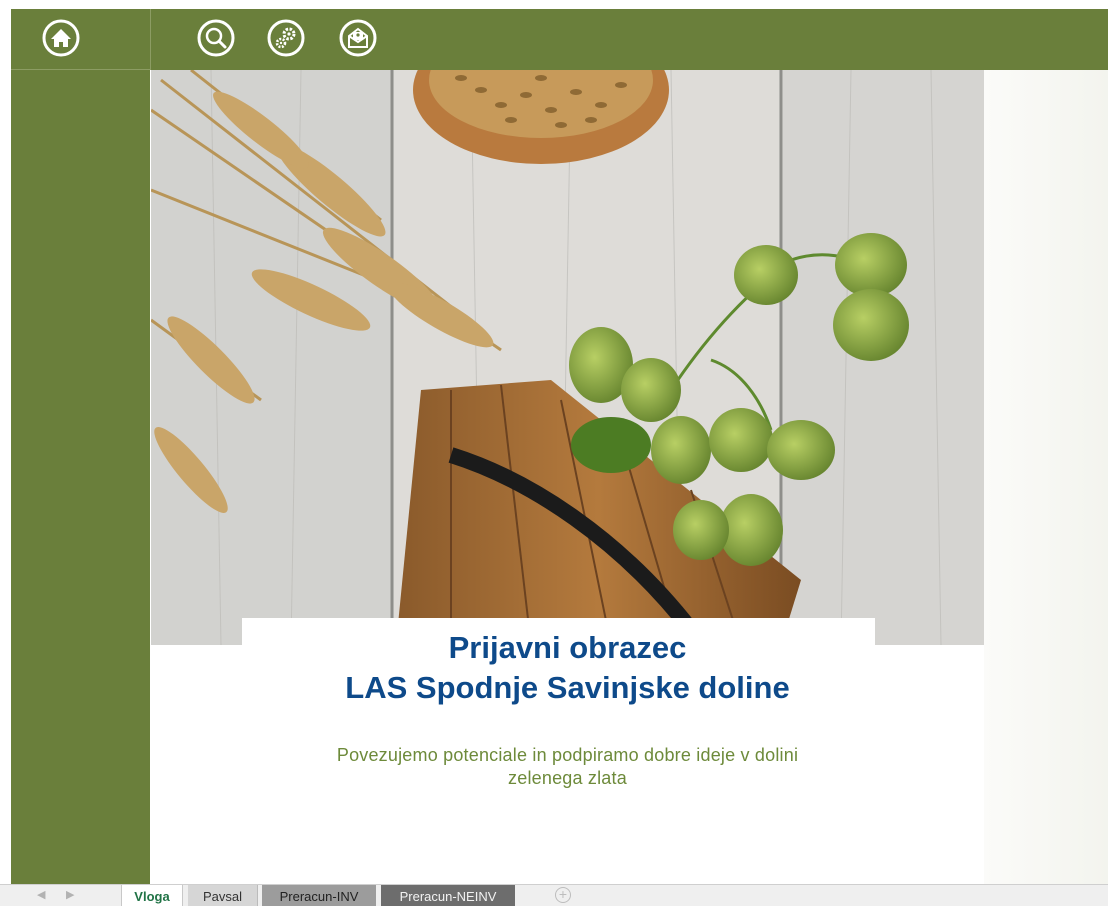 The width and height of the screenshot is (1108, 908). Describe the element at coordinates (563, 895) in the screenshot. I see `add-sheet-icon: +` at that location.